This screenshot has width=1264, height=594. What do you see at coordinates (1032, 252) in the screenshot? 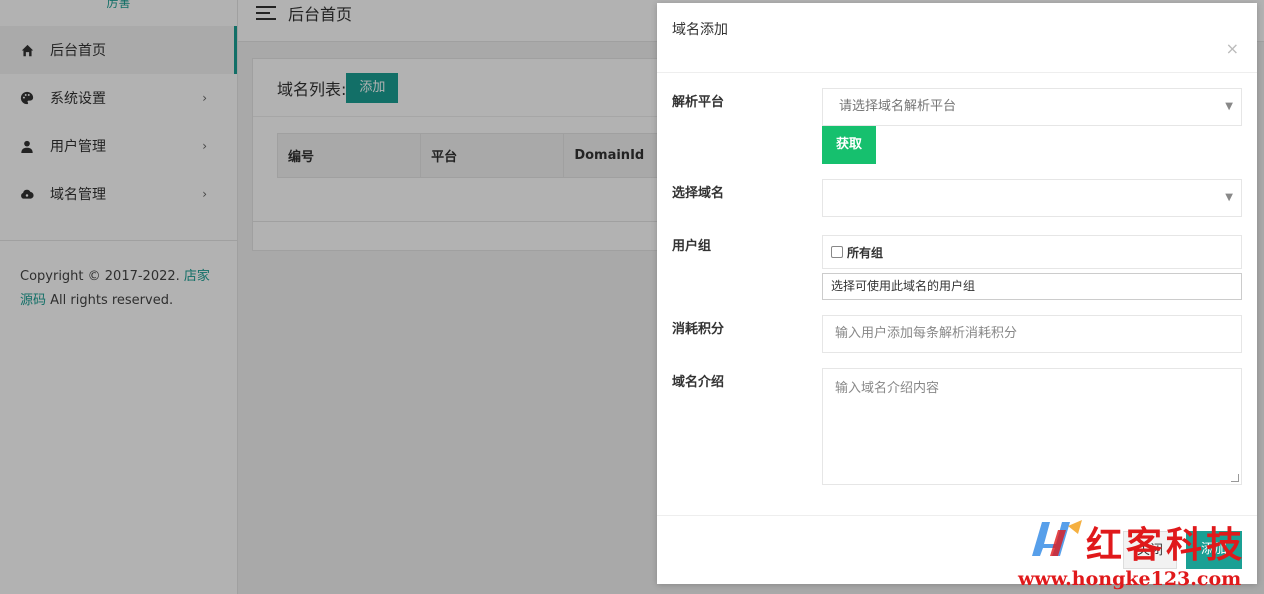
I see `user-group-options: 所有组` at bounding box center [1032, 252].